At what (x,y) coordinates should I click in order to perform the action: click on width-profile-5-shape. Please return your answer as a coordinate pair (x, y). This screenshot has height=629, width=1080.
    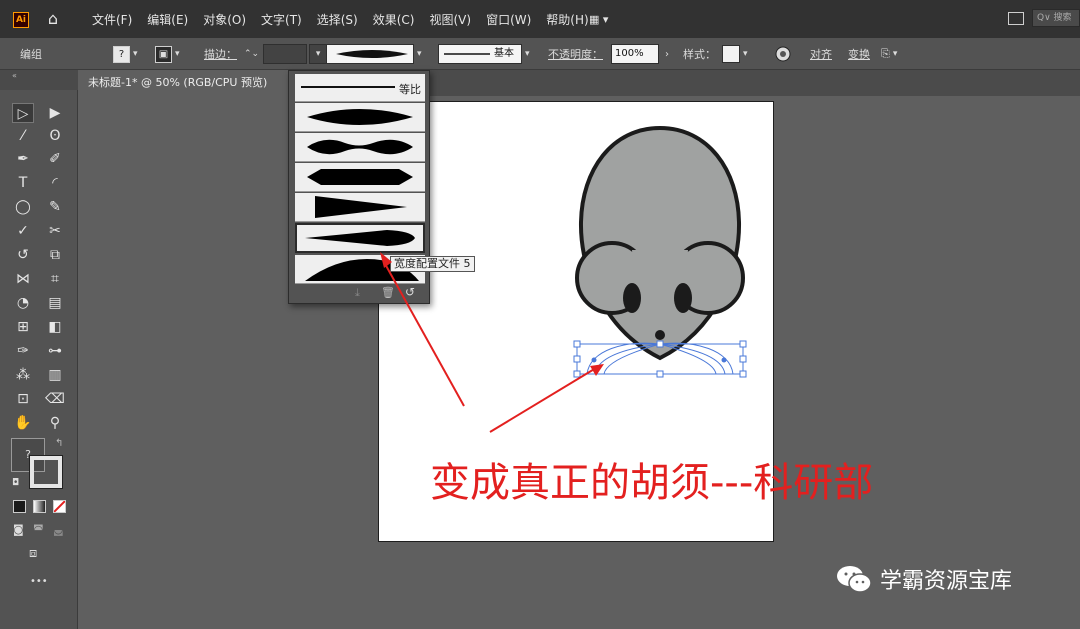
    Looking at the image, I should click on (360, 238).